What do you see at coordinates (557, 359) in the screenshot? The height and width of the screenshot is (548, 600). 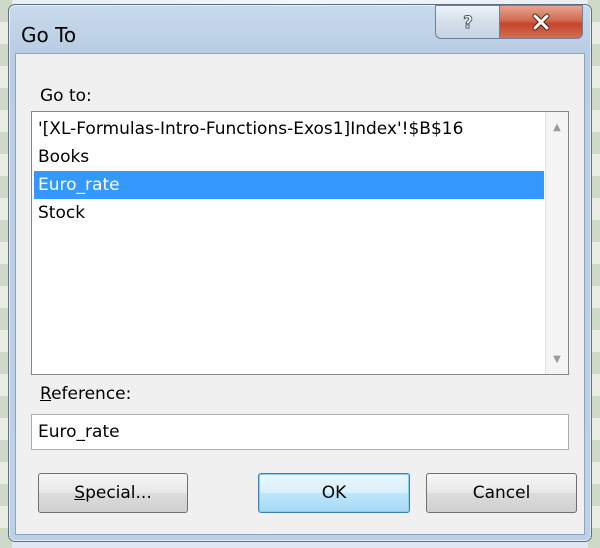 I see `scroll-down-icon: ▼` at bounding box center [557, 359].